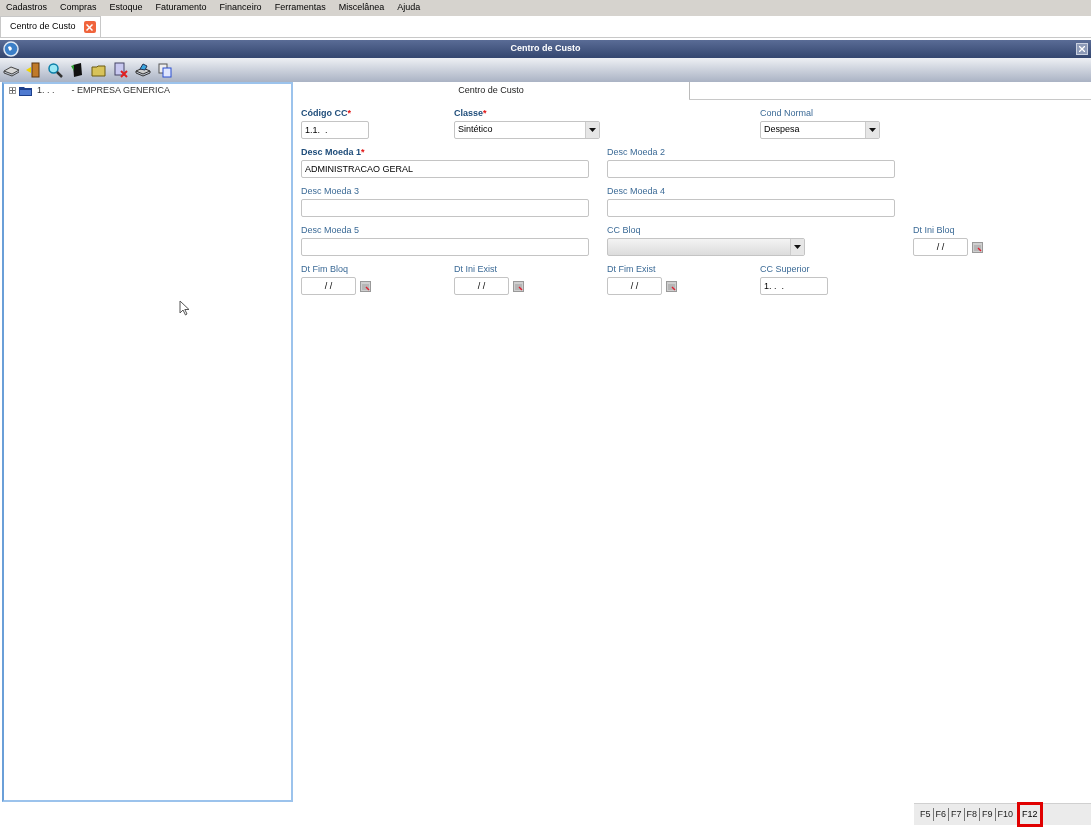 Image resolution: width=1091 pixels, height=828 pixels. What do you see at coordinates (1005, 814) in the screenshot?
I see `function-key: F10` at bounding box center [1005, 814].